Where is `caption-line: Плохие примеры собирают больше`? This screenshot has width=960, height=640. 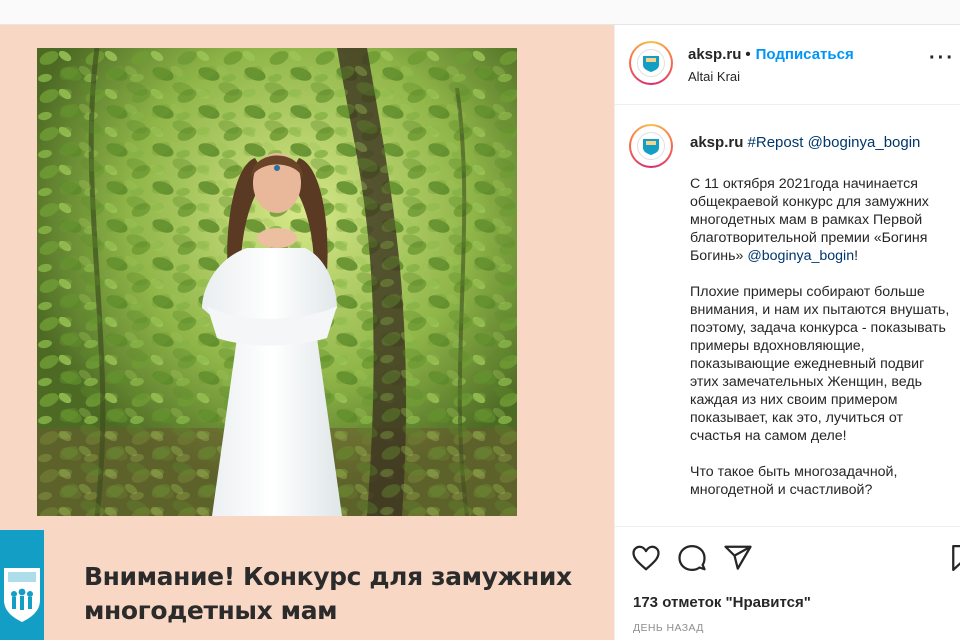 caption-line: Плохие примеры собирают больше is located at coordinates (807, 292).